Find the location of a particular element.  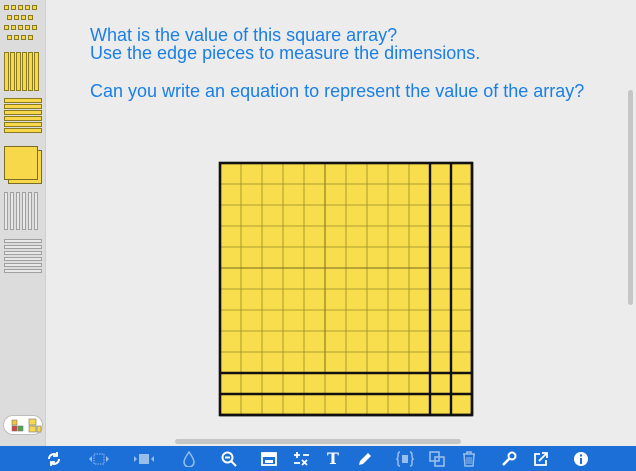

pen-icon is located at coordinates (365, 458).